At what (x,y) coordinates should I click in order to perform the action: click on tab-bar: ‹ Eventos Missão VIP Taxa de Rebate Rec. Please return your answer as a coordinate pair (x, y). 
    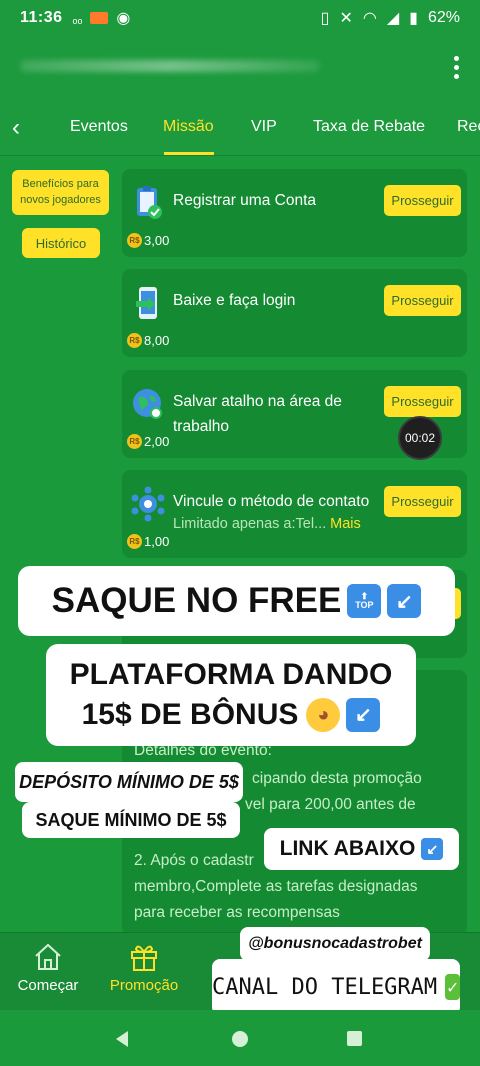
    Looking at the image, I should click on (240, 128).